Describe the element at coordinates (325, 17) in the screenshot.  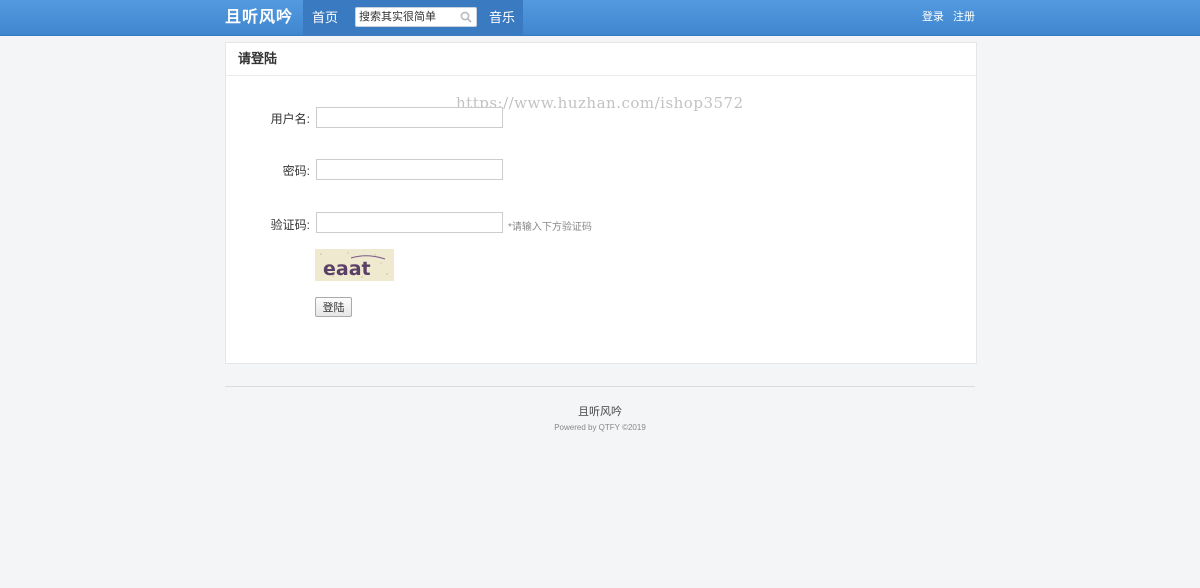
I see `nav-home-link: 首页` at that location.